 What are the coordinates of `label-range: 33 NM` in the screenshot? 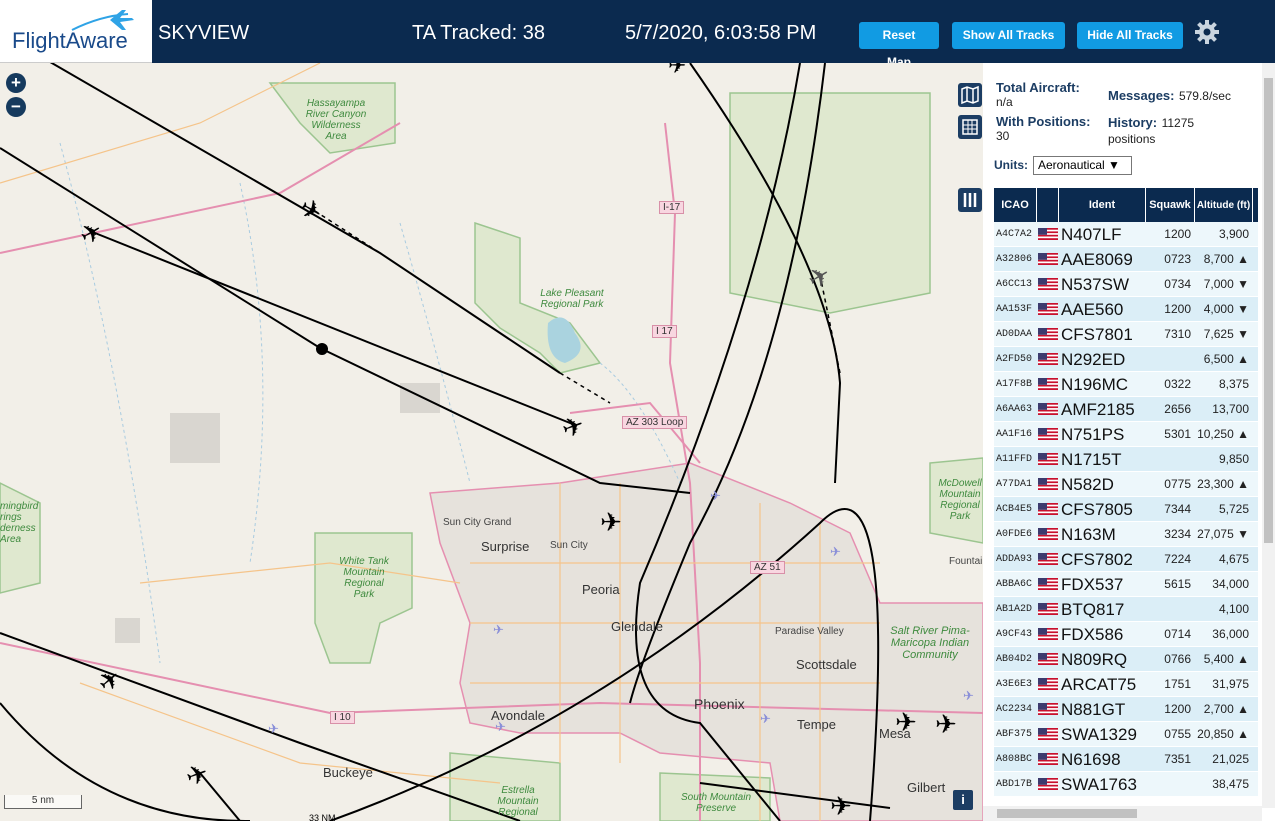 It's located at (322, 817).